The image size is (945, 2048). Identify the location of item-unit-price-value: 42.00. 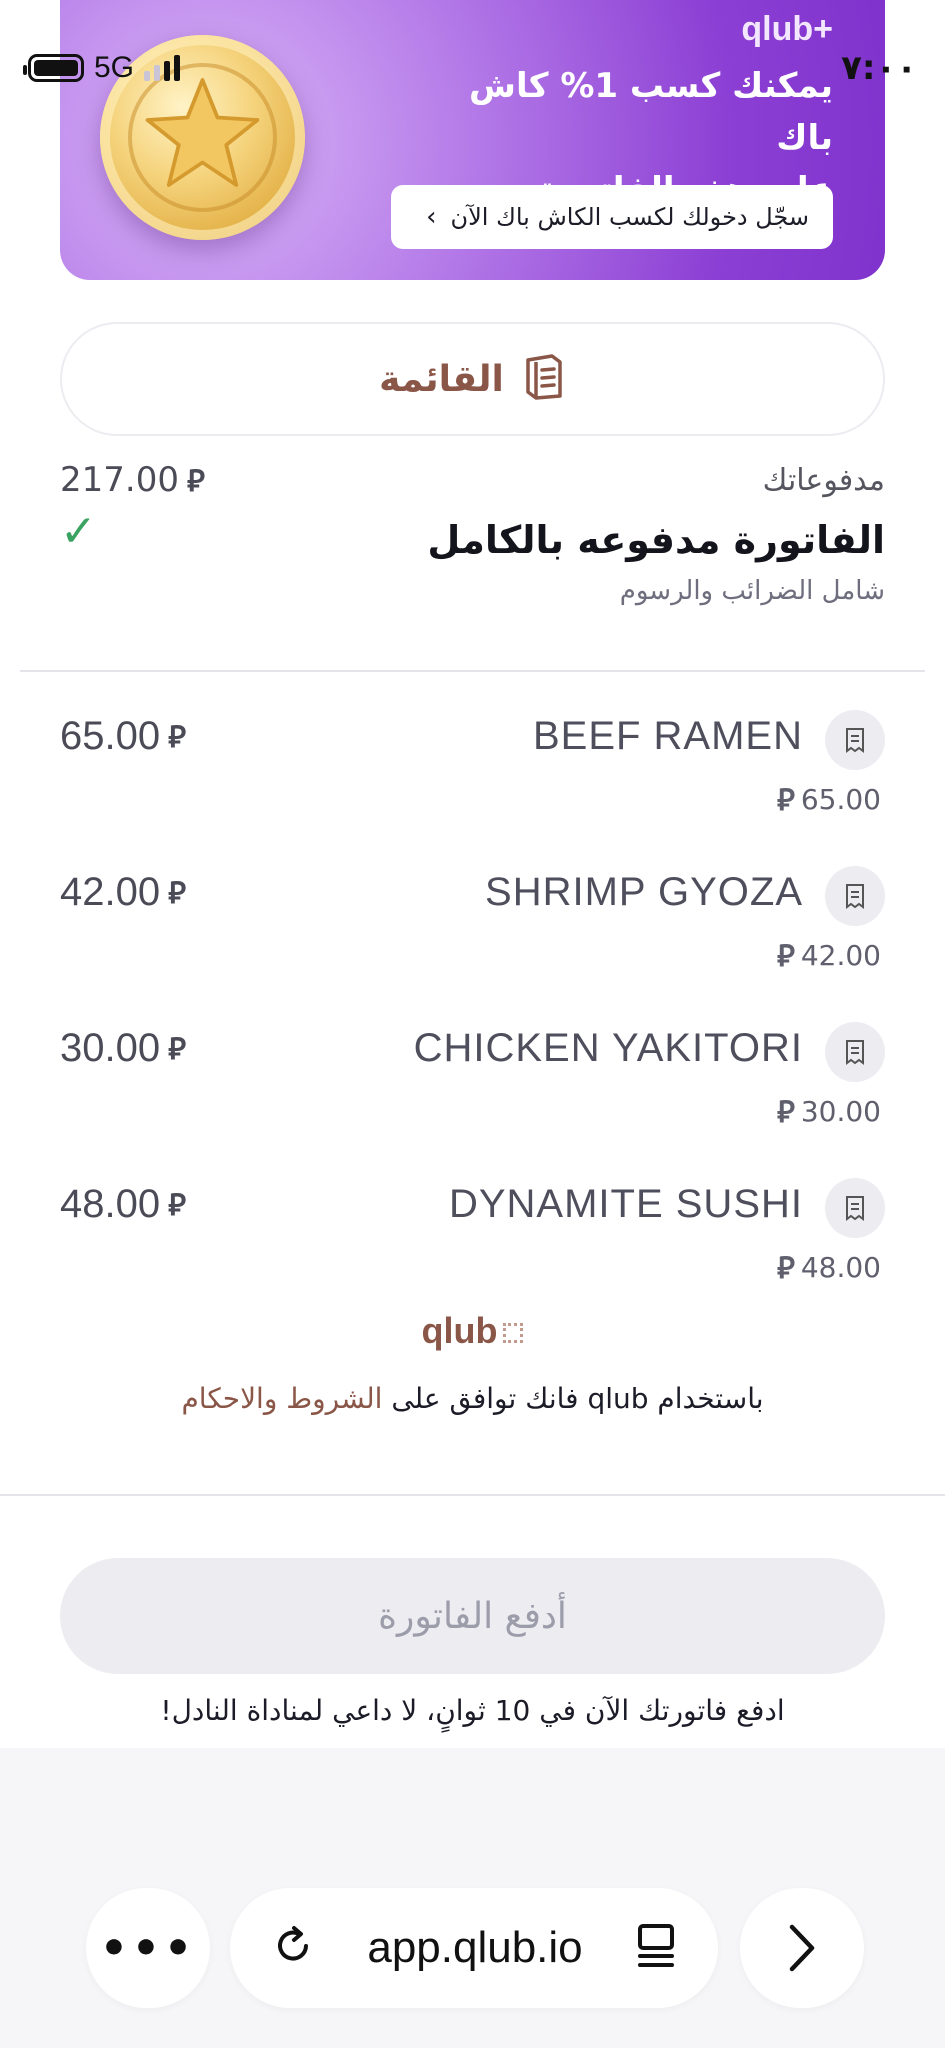
(840, 955).